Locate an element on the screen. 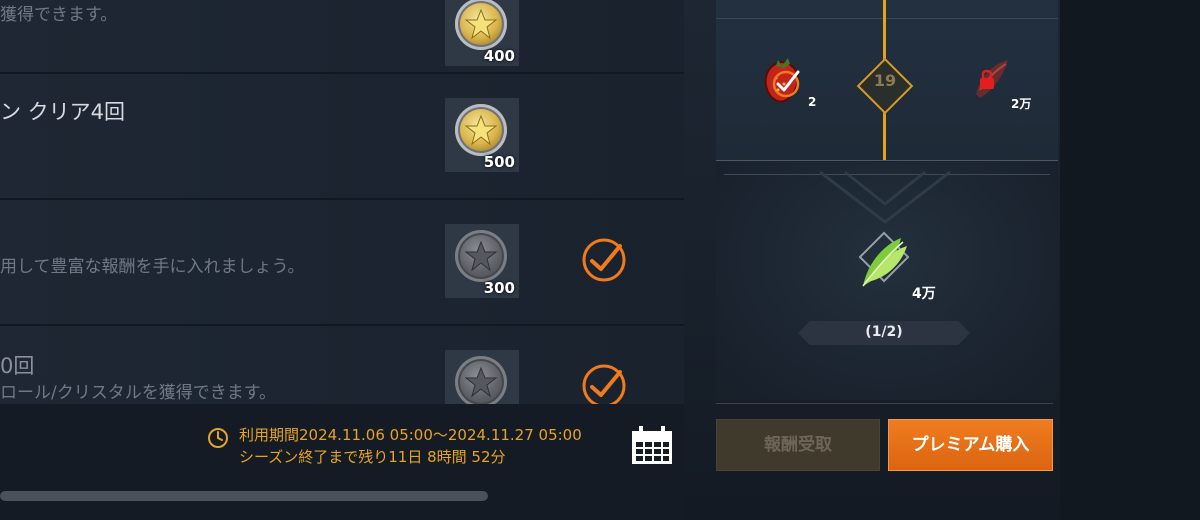 The height and width of the screenshot is (520, 1200). quest-row: 獲得できます。 400 is located at coordinates (342, 37).